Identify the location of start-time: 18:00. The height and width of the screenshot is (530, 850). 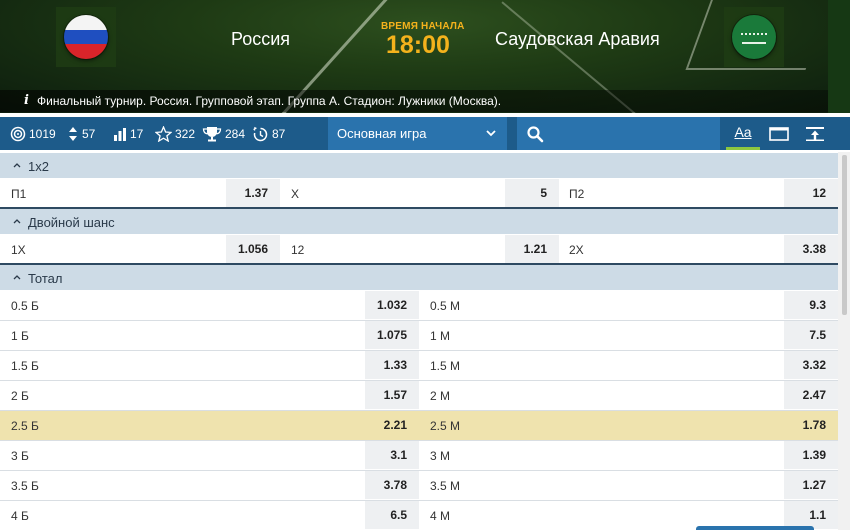
(418, 45).